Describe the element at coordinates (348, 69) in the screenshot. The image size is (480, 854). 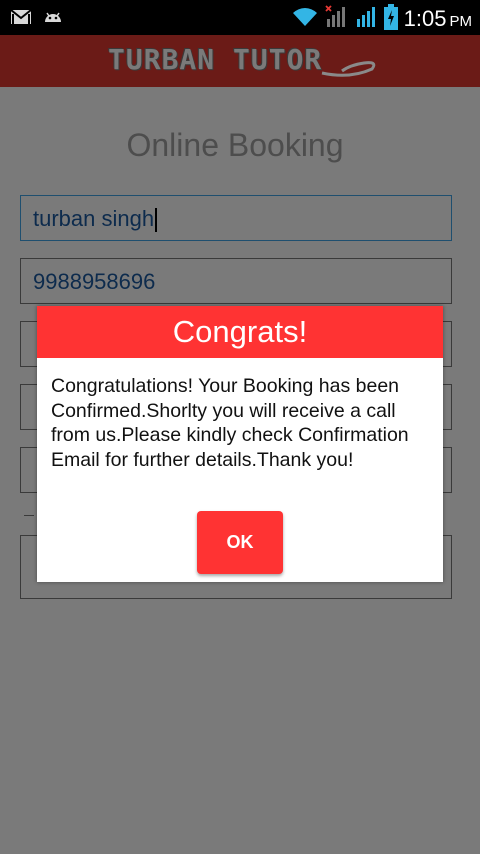
I see `logo-swoosh-icon` at that location.